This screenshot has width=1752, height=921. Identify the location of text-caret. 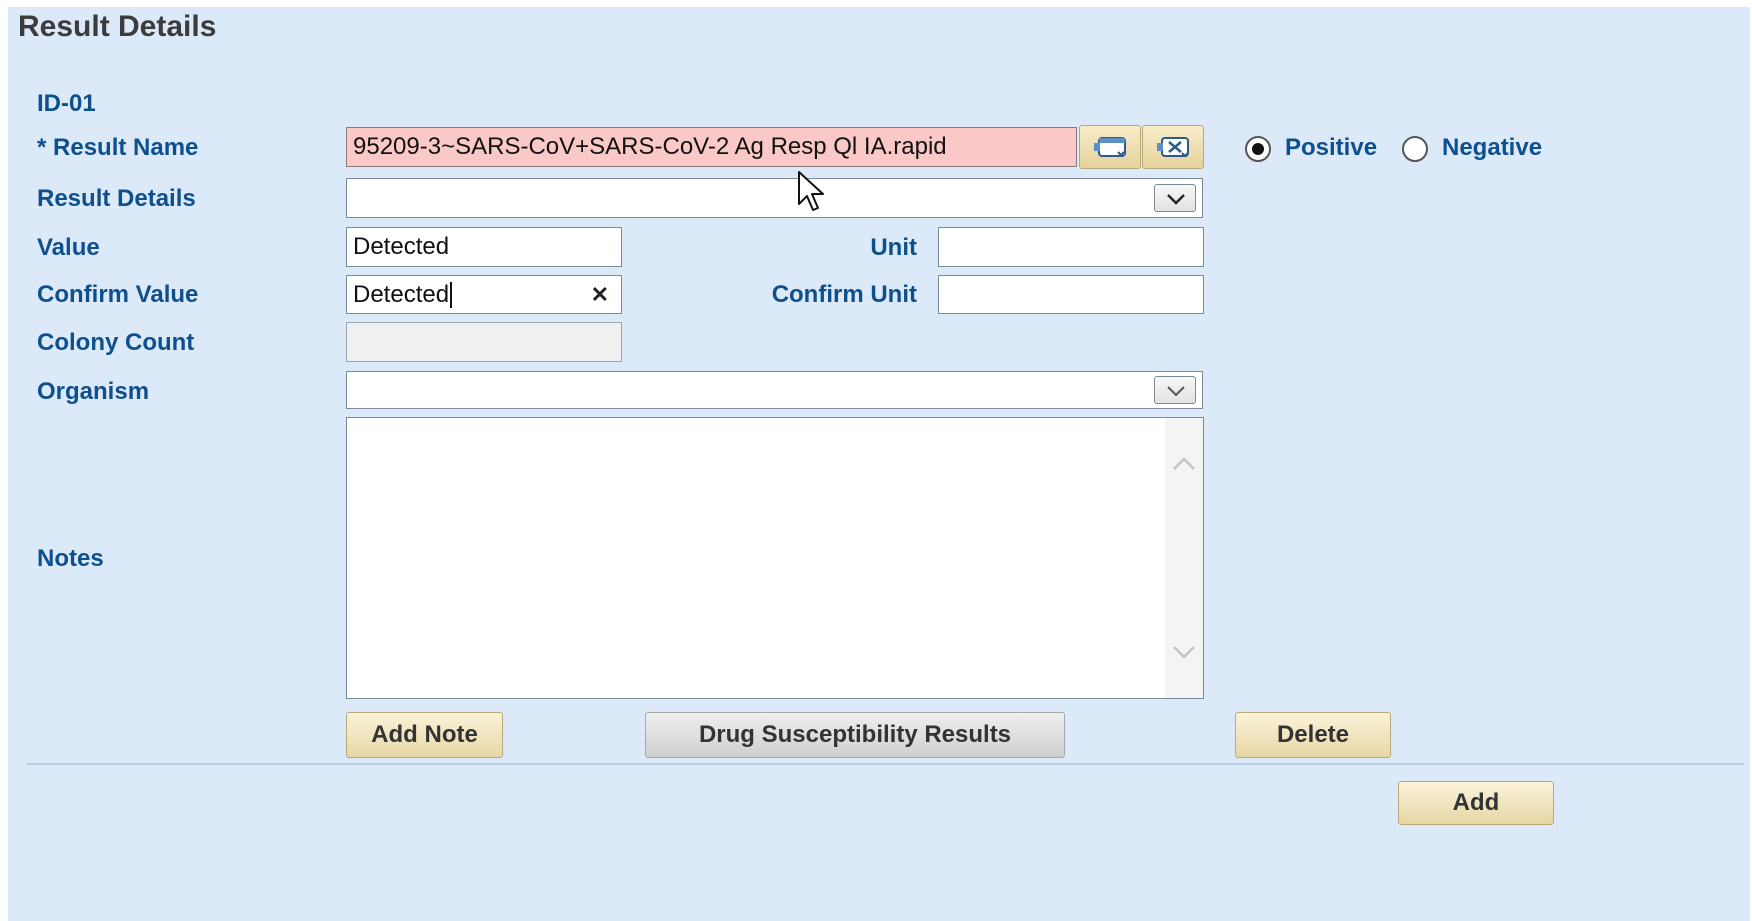
(451, 295).